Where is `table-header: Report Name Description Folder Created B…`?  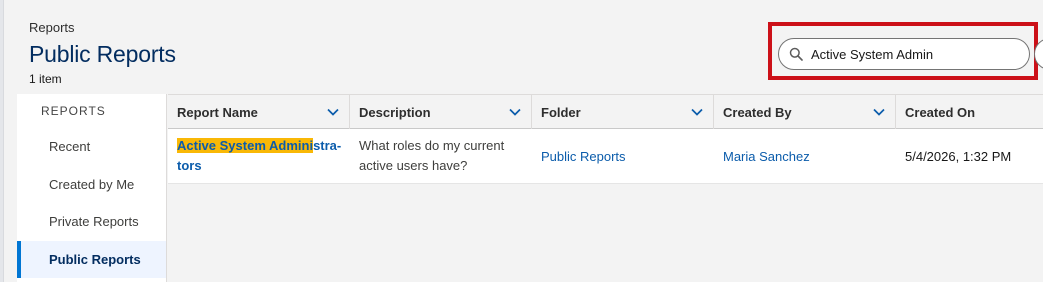 table-header: Report Name Description Folder Created B… is located at coordinates (605, 111).